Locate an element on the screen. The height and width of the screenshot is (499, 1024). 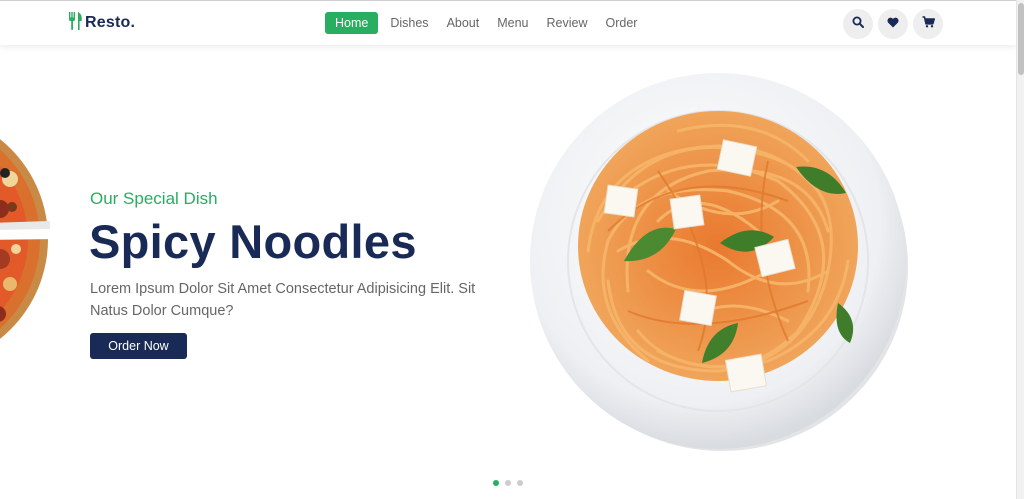
cart-icon is located at coordinates (928, 24).